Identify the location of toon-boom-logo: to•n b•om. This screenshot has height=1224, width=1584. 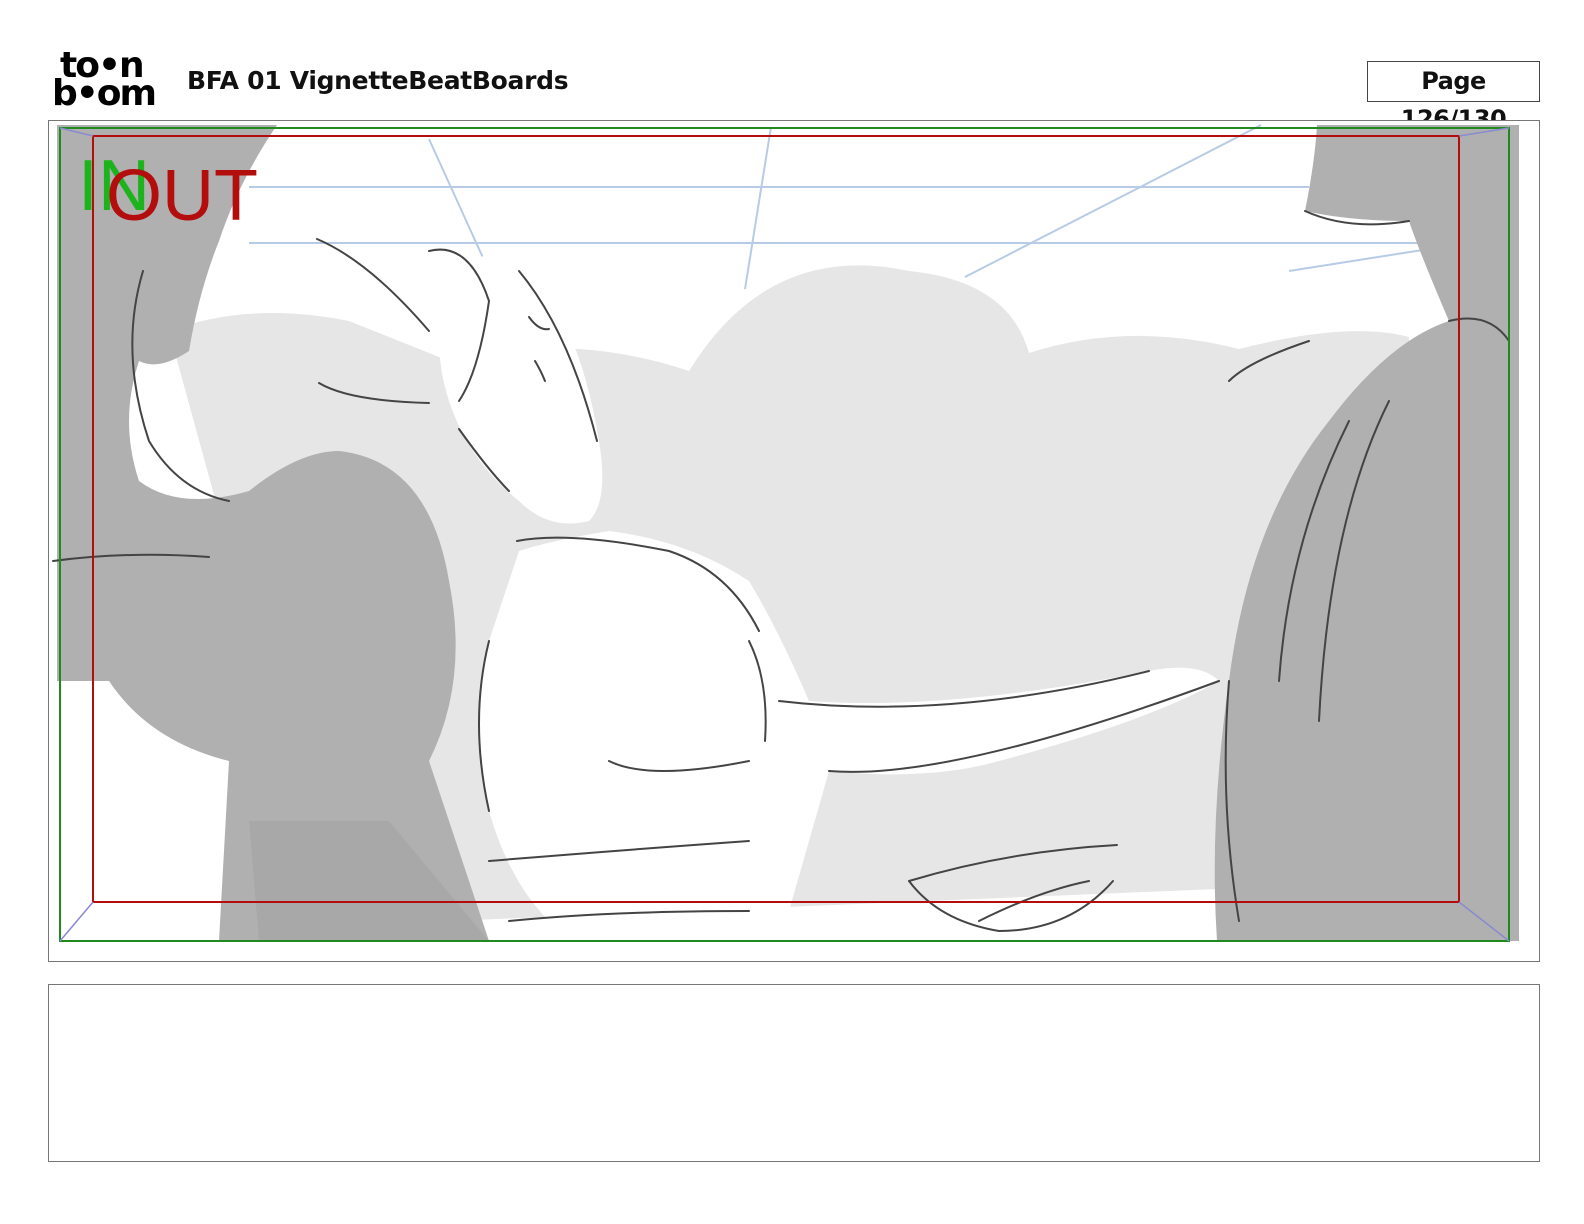
(108, 81).